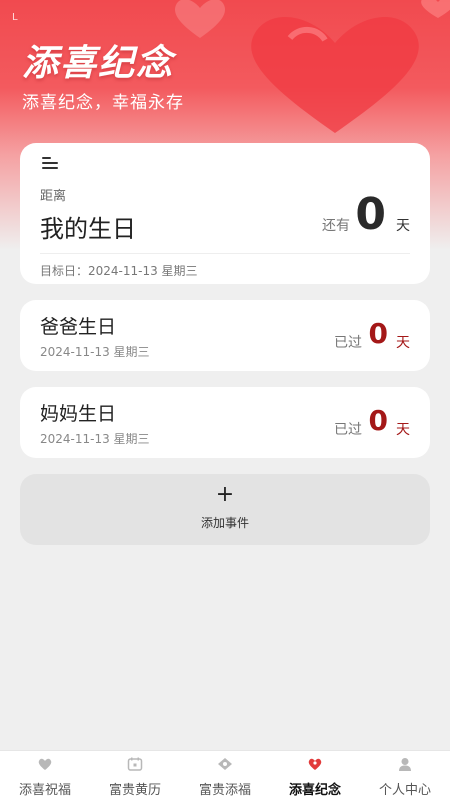 The height and width of the screenshot is (800, 450). What do you see at coordinates (405, 775) in the screenshot?
I see `tab-profile: 个人中心` at bounding box center [405, 775].